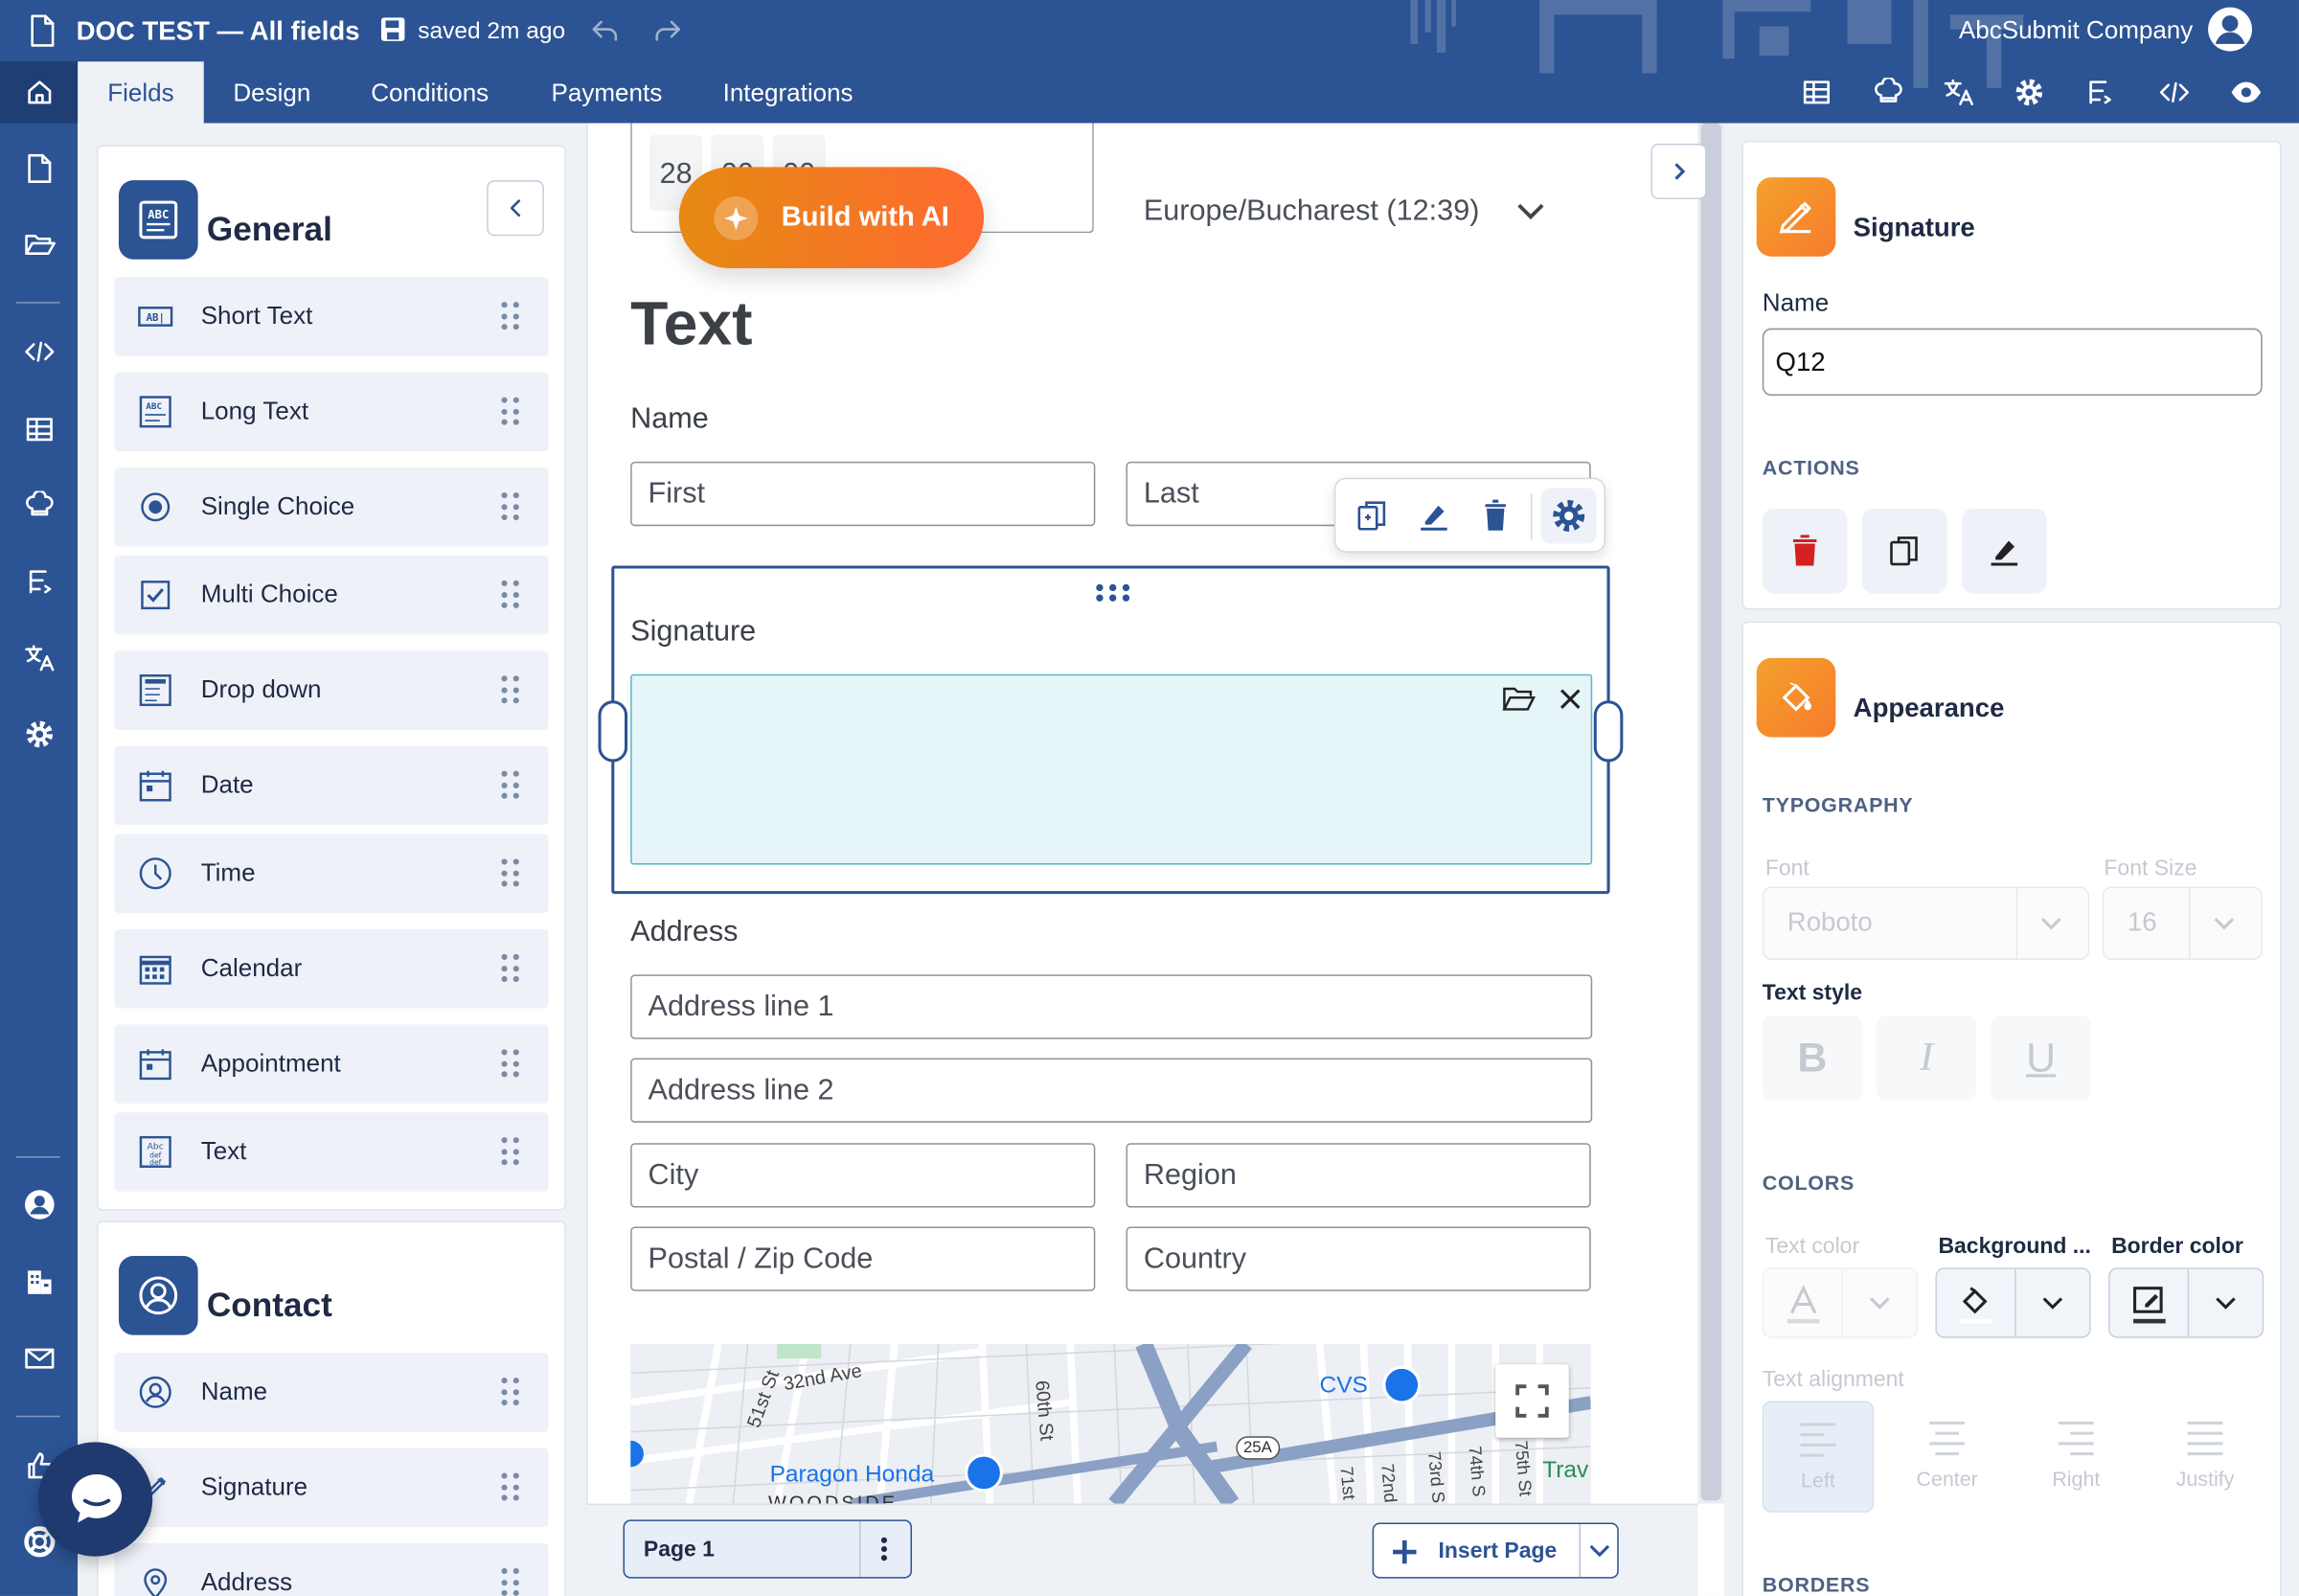 The image size is (2299, 1596). What do you see at coordinates (605, 31) in the screenshot?
I see `undo-icon` at bounding box center [605, 31].